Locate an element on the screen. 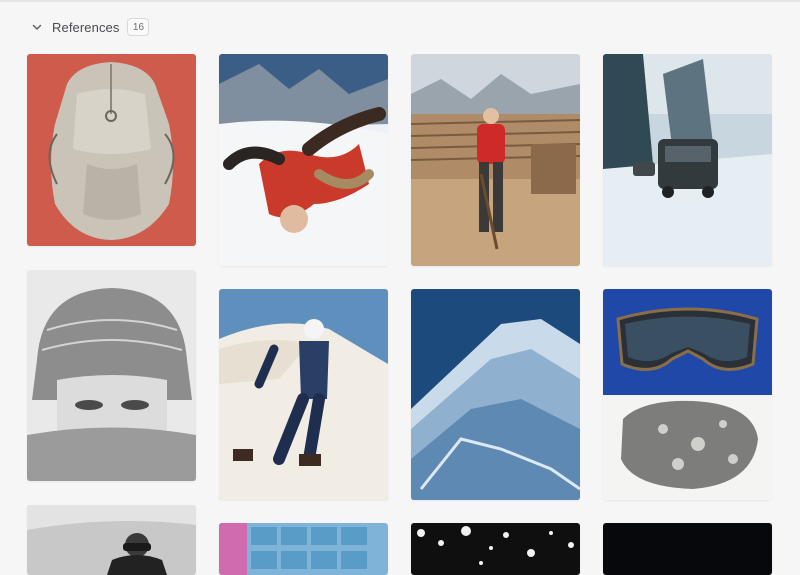 The width and height of the screenshot is (800, 575). goggles-and-rock-image is located at coordinates (687, 394).